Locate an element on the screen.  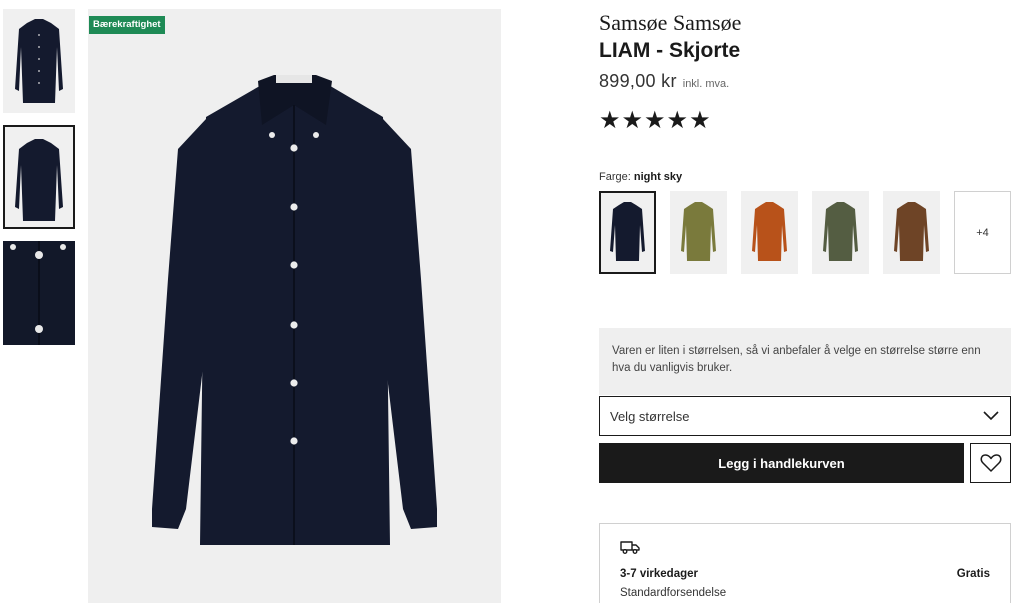
size-select: Velg størrelse is located at coordinates (805, 416).